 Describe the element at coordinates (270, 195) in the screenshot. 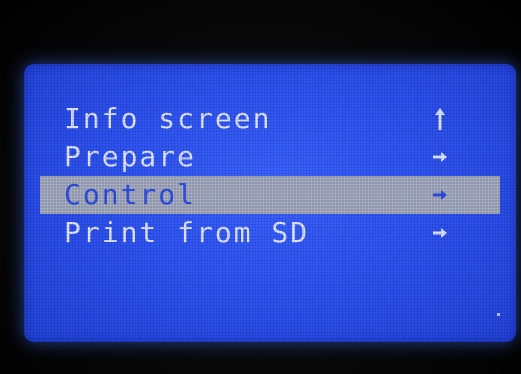

I see `menu-item-control: Control` at that location.